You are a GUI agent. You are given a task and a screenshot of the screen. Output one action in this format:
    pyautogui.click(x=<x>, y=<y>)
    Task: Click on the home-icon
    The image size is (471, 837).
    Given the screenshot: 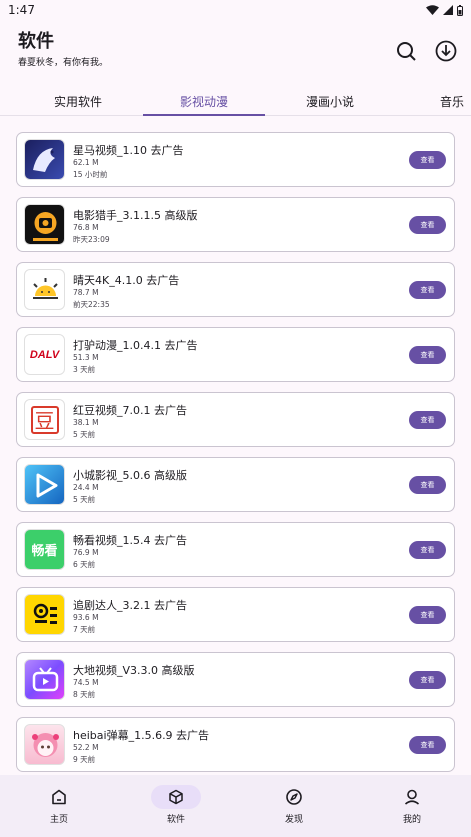 What is the action you would take?
    pyautogui.click(x=59, y=797)
    